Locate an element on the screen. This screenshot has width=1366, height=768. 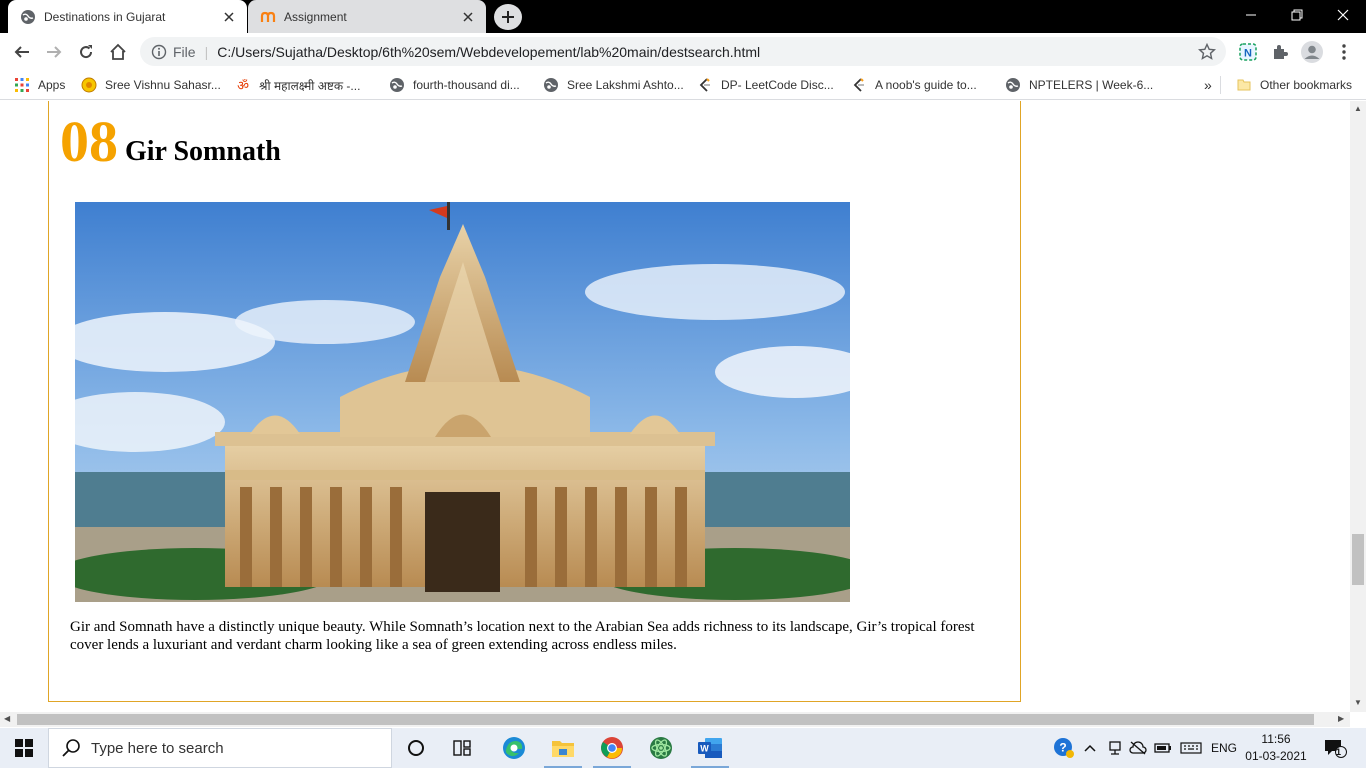
taskbar-chrome is located at coordinates (612, 748).